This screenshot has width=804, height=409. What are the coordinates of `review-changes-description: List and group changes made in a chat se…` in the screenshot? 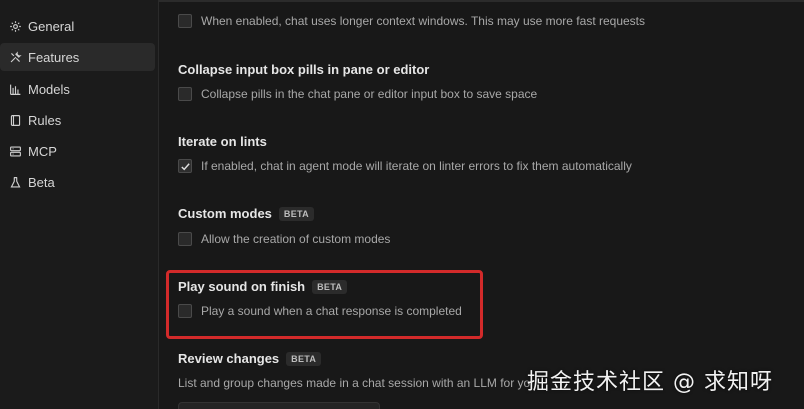 It's located at (354, 383).